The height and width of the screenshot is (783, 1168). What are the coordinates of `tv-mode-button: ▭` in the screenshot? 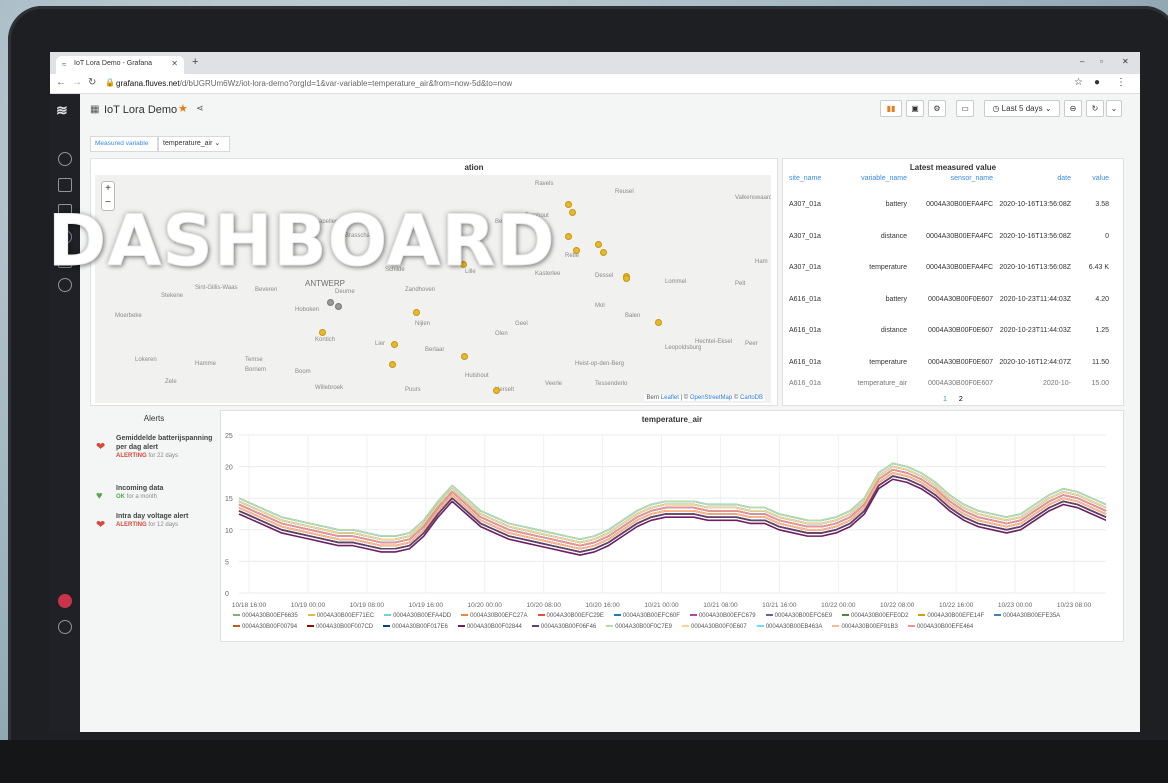 It's located at (965, 108).